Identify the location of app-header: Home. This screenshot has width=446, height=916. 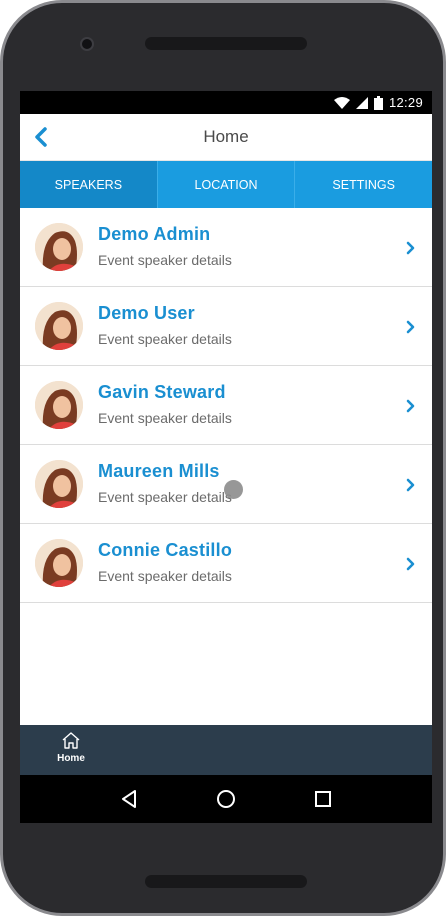
(226, 137).